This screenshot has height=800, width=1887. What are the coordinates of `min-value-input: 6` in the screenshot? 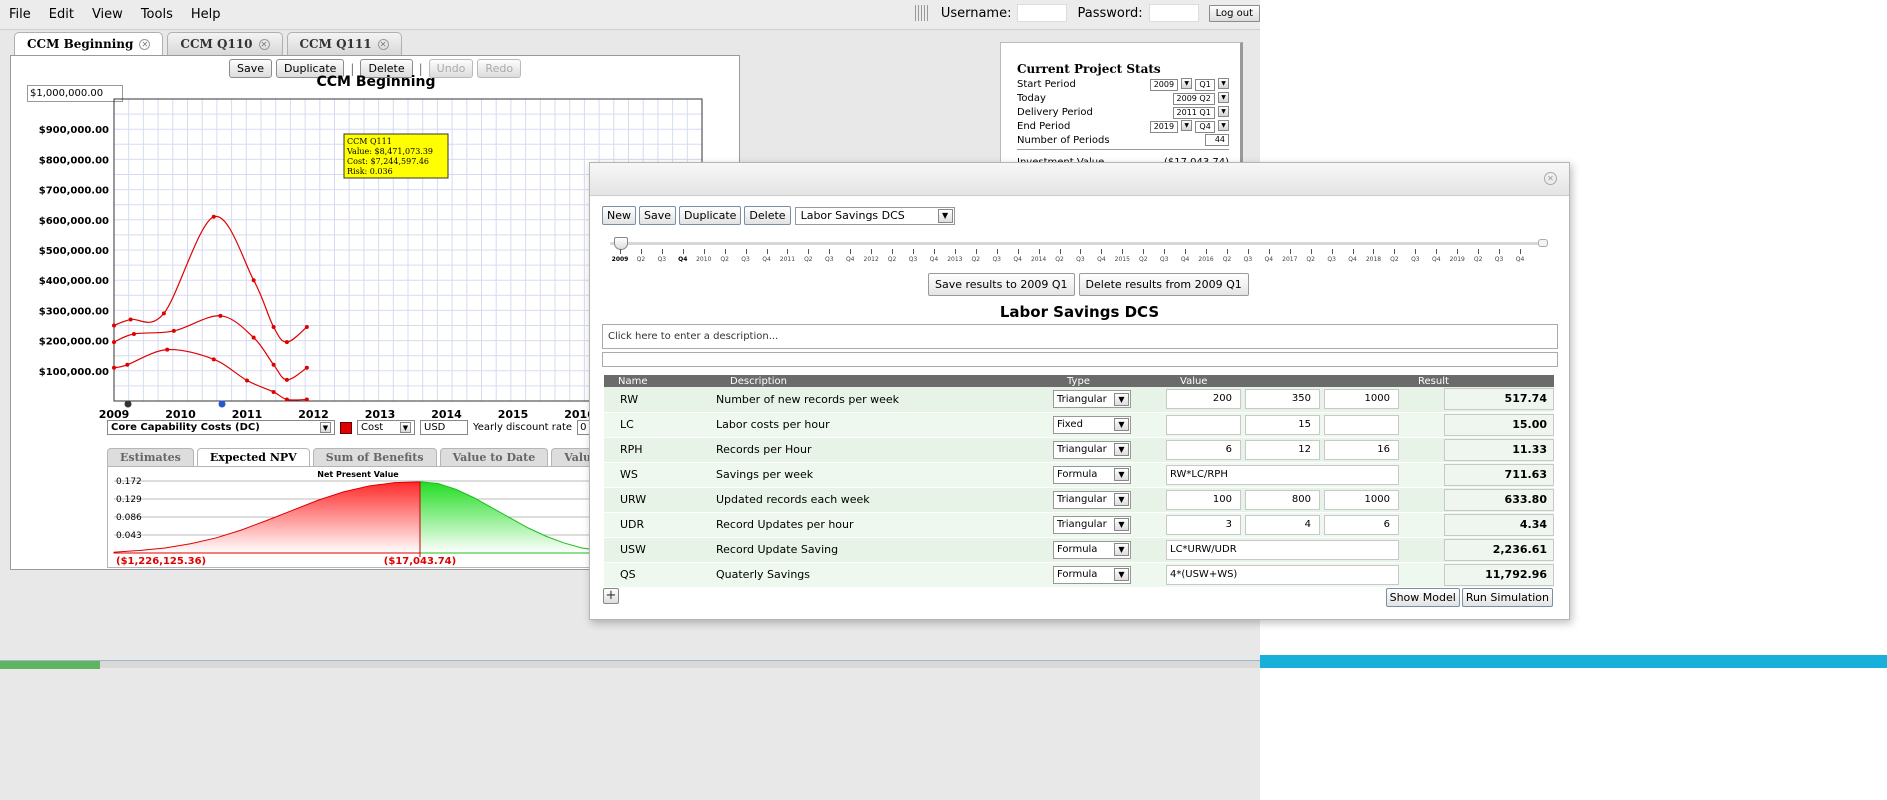 It's located at (1203, 449).